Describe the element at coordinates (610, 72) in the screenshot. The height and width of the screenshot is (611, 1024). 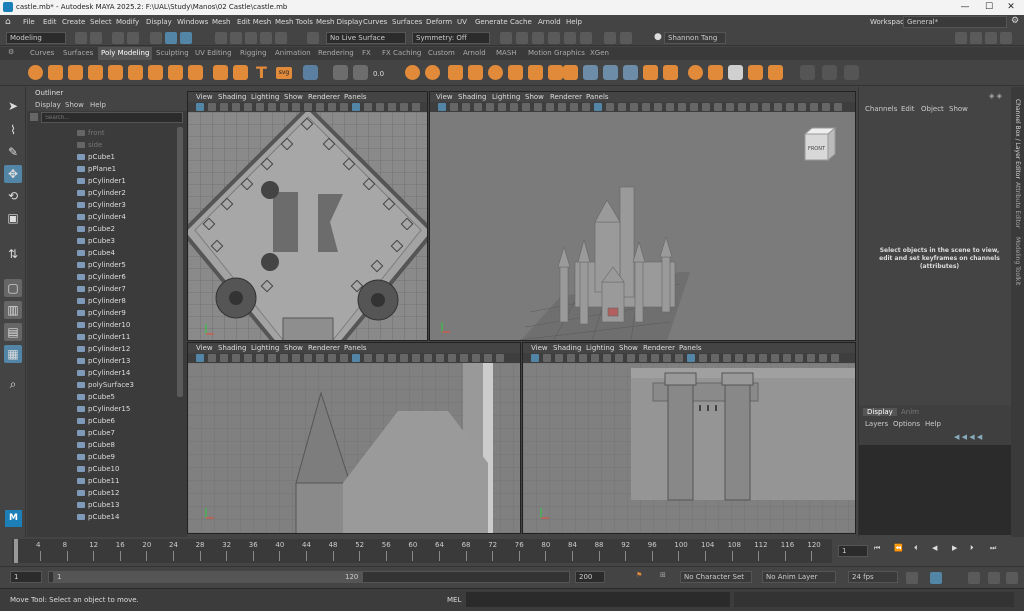
I see `insert-edge-loop-icon` at that location.